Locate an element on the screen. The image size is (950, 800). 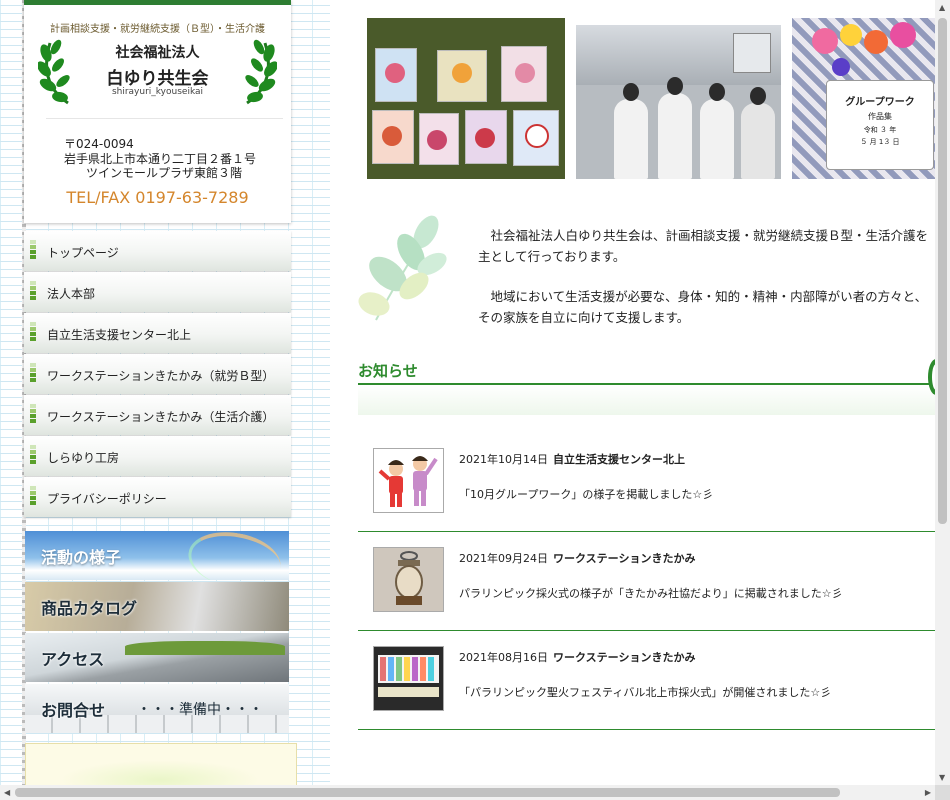
nav-item-workstation-life-care: ワークステーションきたかみ（生活介護） is located at coordinates (157, 415).